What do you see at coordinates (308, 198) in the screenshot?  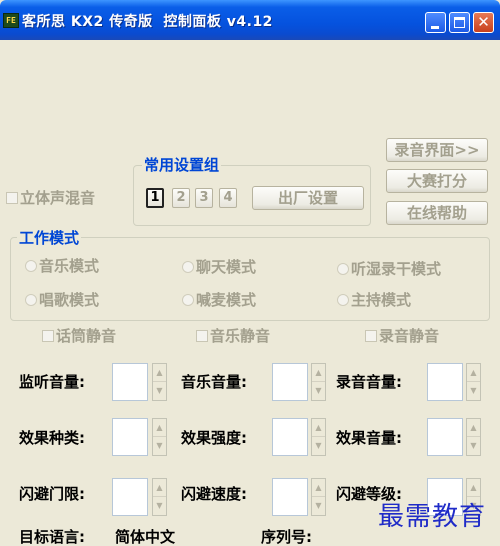 I see `factory-settings-button: 出厂设置` at bounding box center [308, 198].